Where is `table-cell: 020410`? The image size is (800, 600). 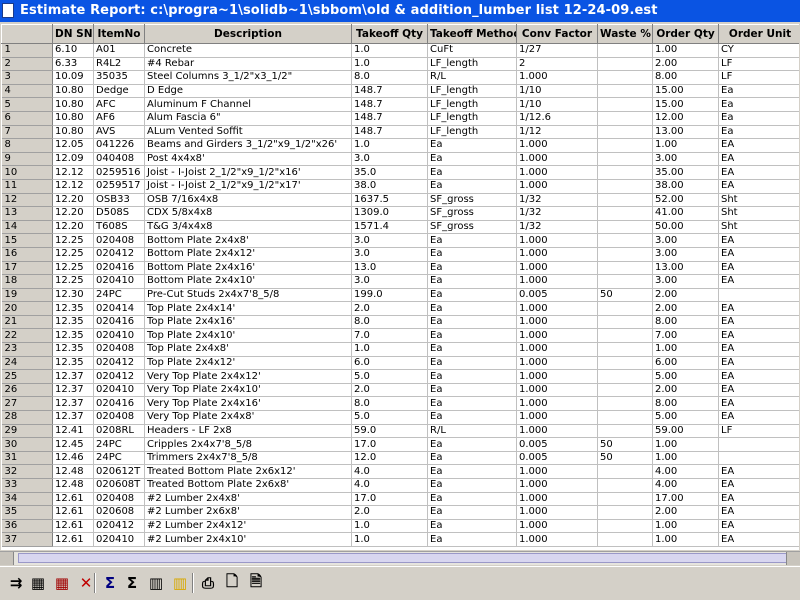
table-cell: 020410 is located at coordinates (119, 336).